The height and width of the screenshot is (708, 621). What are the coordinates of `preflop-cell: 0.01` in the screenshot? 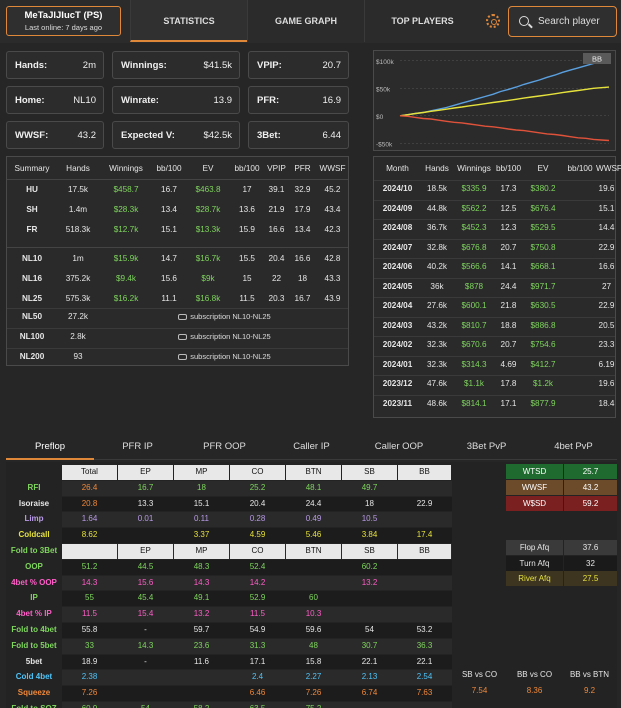 It's located at (145, 519).